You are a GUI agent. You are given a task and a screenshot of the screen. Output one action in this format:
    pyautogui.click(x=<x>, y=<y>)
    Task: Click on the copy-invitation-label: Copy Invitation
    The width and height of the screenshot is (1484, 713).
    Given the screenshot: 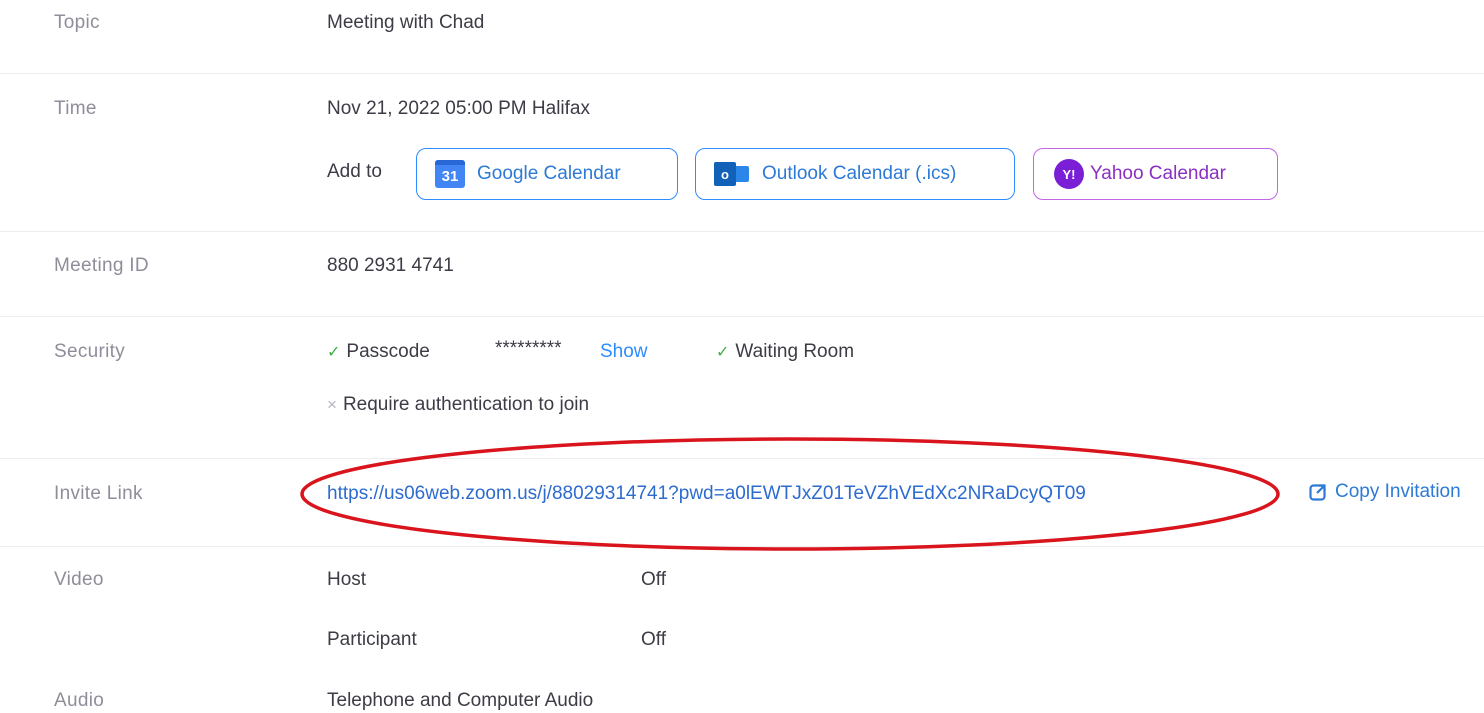 What is the action you would take?
    pyautogui.click(x=1398, y=491)
    